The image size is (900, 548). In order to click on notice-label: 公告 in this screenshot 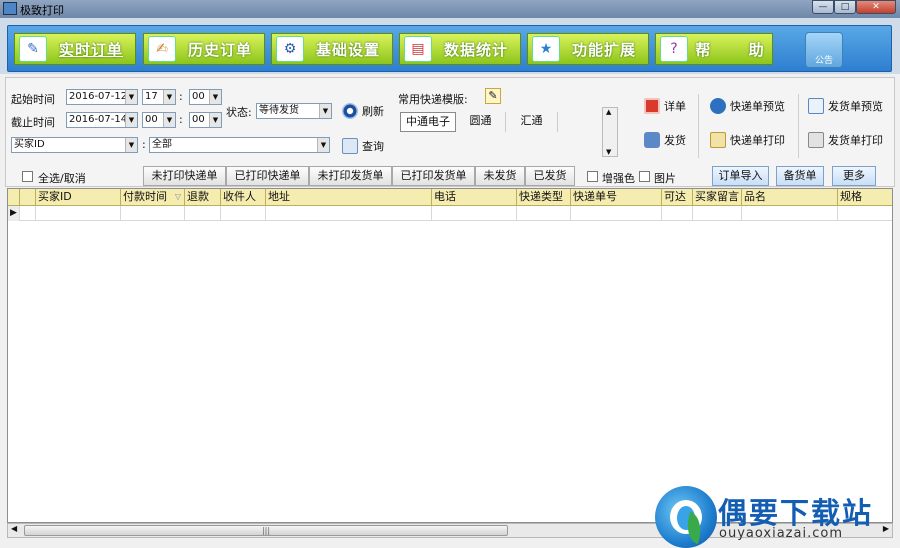, I will do `click(823, 61)`.